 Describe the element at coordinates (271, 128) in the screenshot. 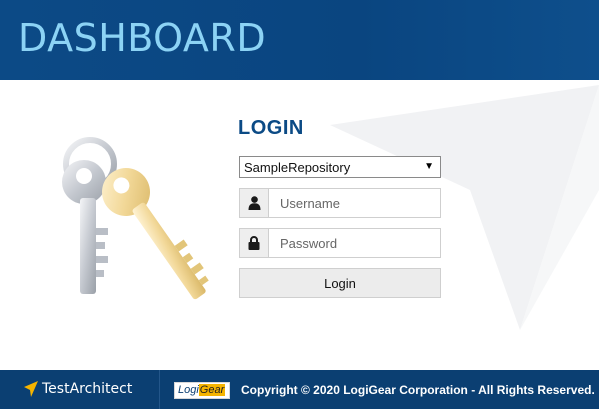

I see `login-heading: LOGIN` at that location.